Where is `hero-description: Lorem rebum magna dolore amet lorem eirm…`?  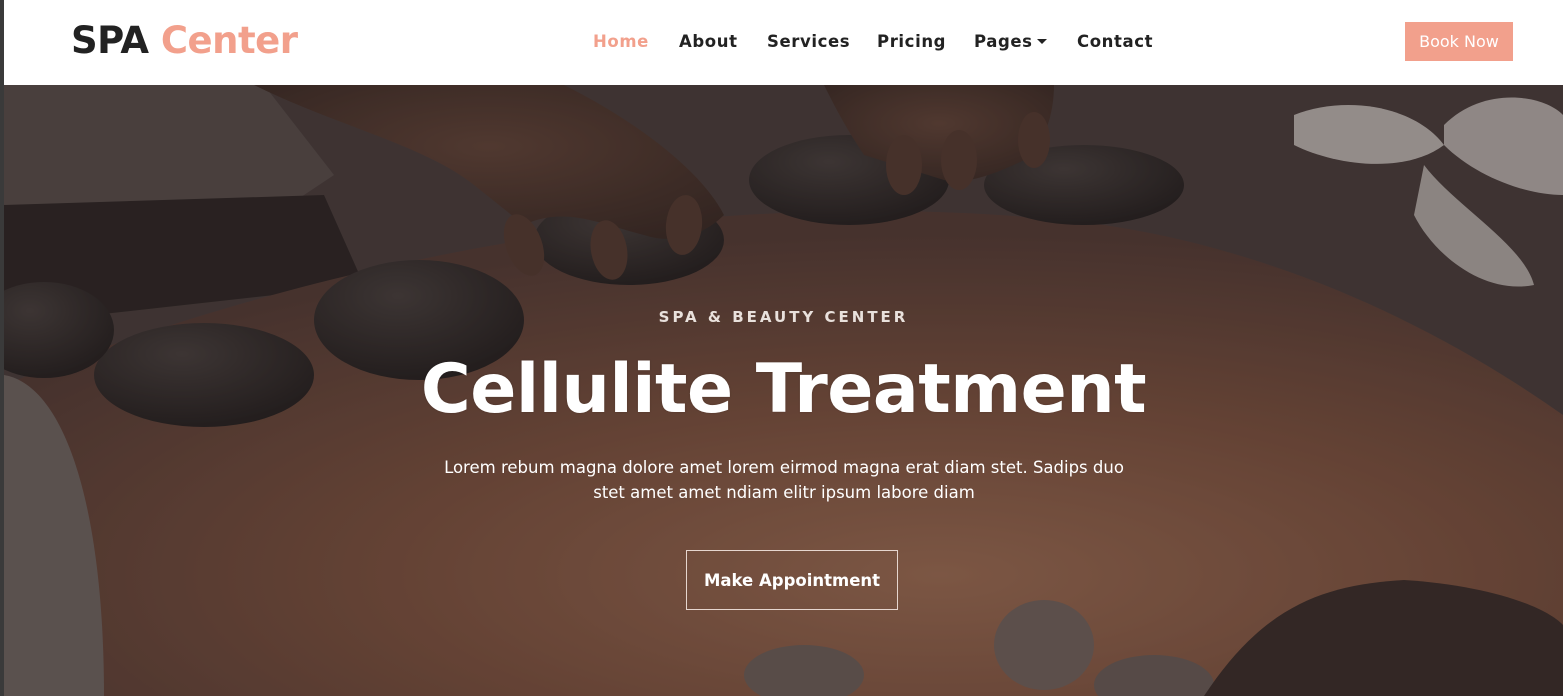 hero-description: Lorem rebum magna dolore amet lorem eirm… is located at coordinates (784, 480).